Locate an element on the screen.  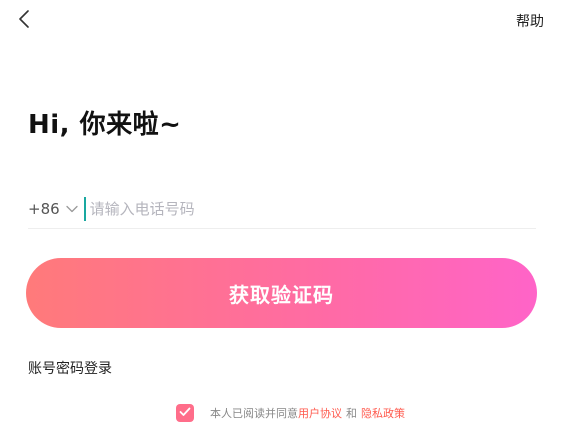
greeting-title: Hi, 你来啦~ is located at coordinates (105, 125).